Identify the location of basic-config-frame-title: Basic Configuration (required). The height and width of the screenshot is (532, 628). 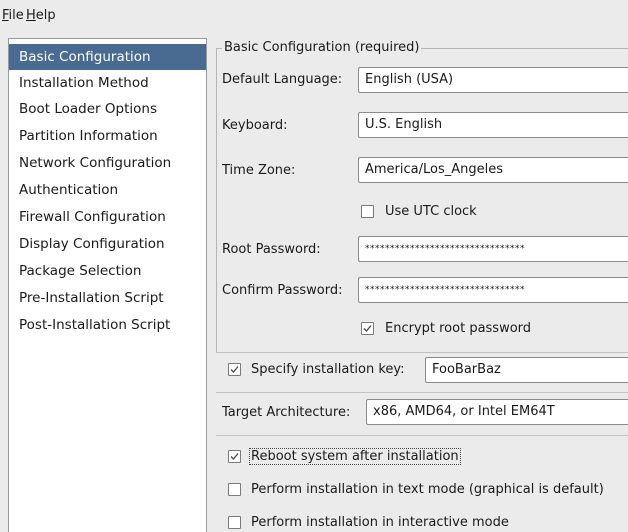
(322, 47).